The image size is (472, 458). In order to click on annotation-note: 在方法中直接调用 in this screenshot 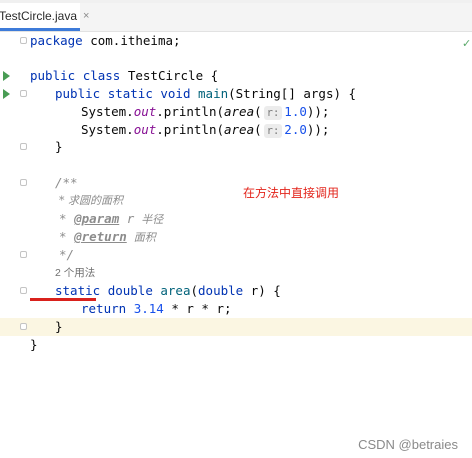, I will do `click(291, 193)`.